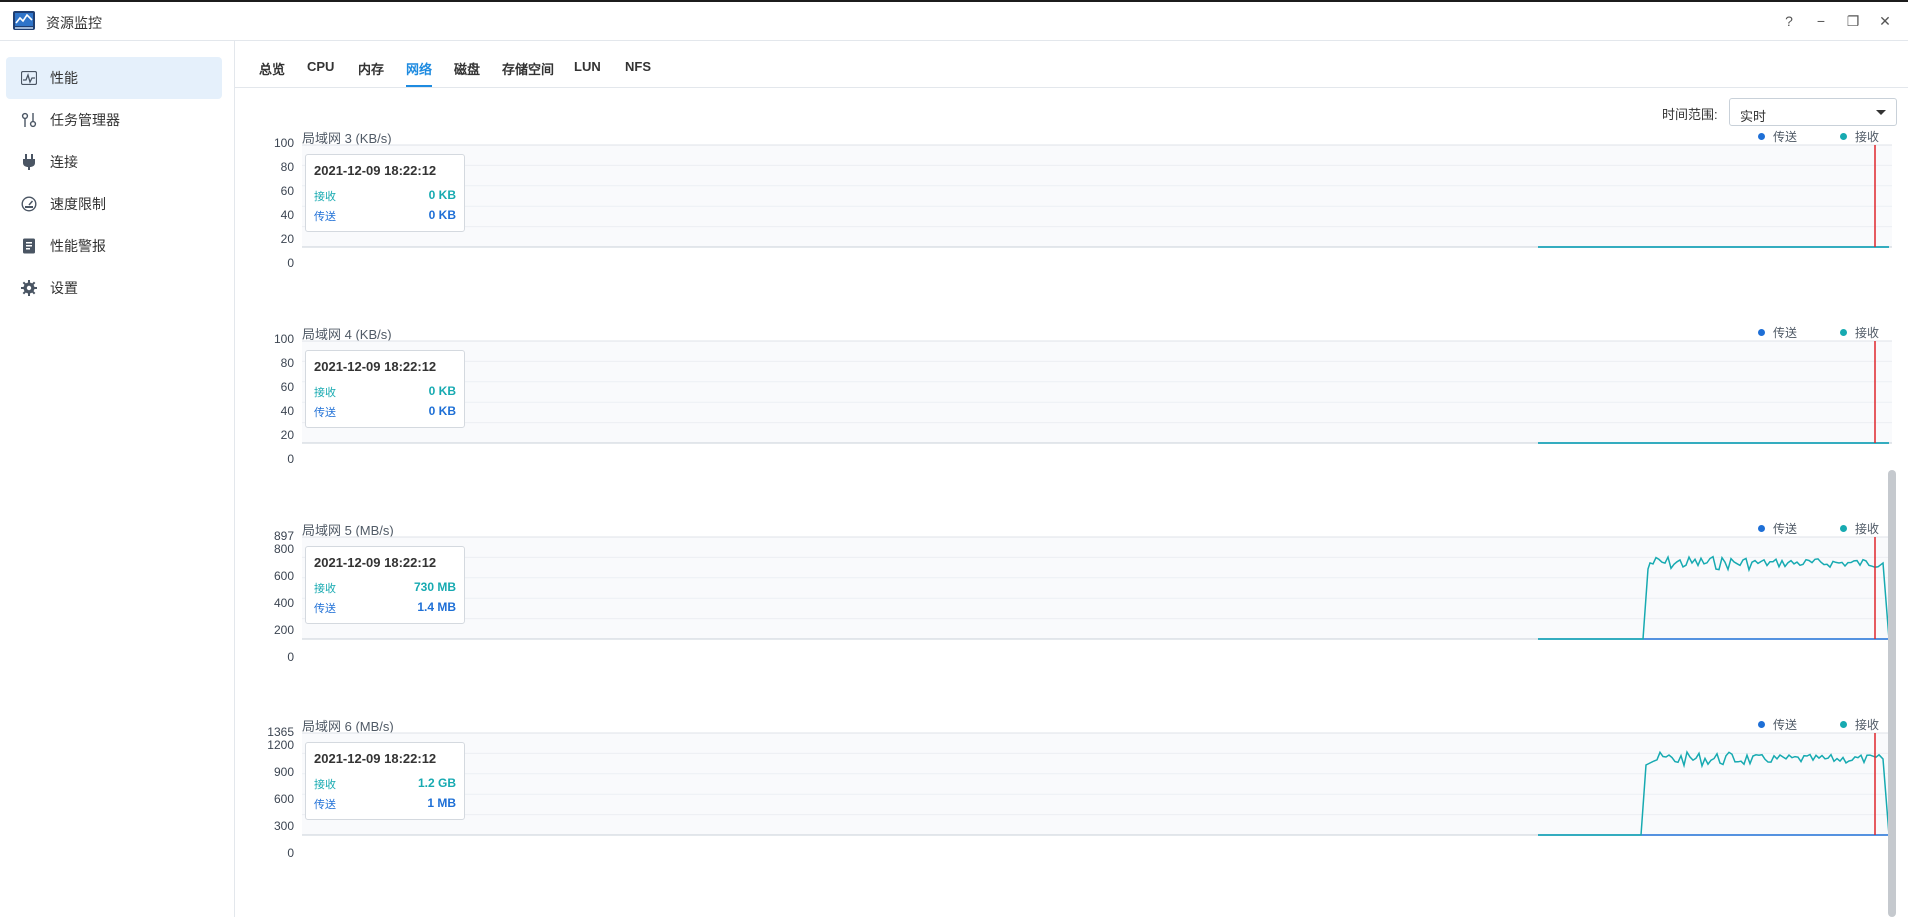  Describe the element at coordinates (29, 288) in the screenshot. I see `gear-icon` at that location.